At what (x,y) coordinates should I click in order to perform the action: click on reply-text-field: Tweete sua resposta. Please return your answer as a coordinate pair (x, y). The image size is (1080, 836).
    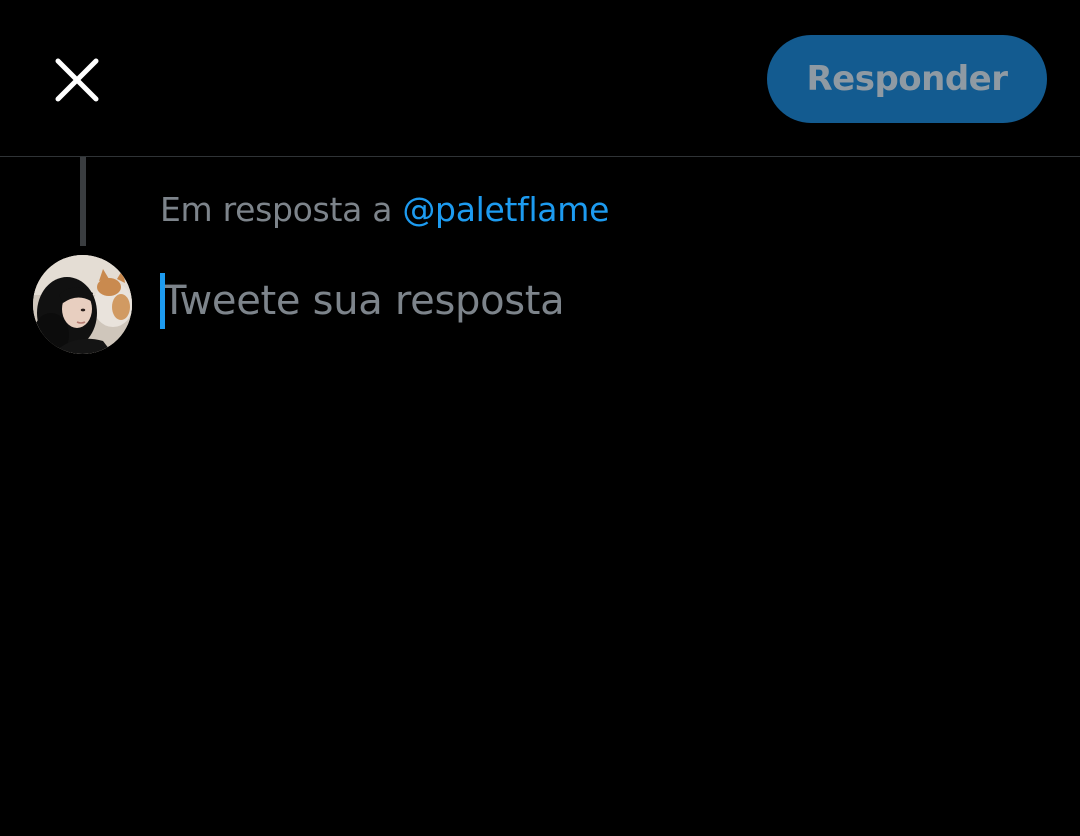
    Looking at the image, I should click on (600, 302).